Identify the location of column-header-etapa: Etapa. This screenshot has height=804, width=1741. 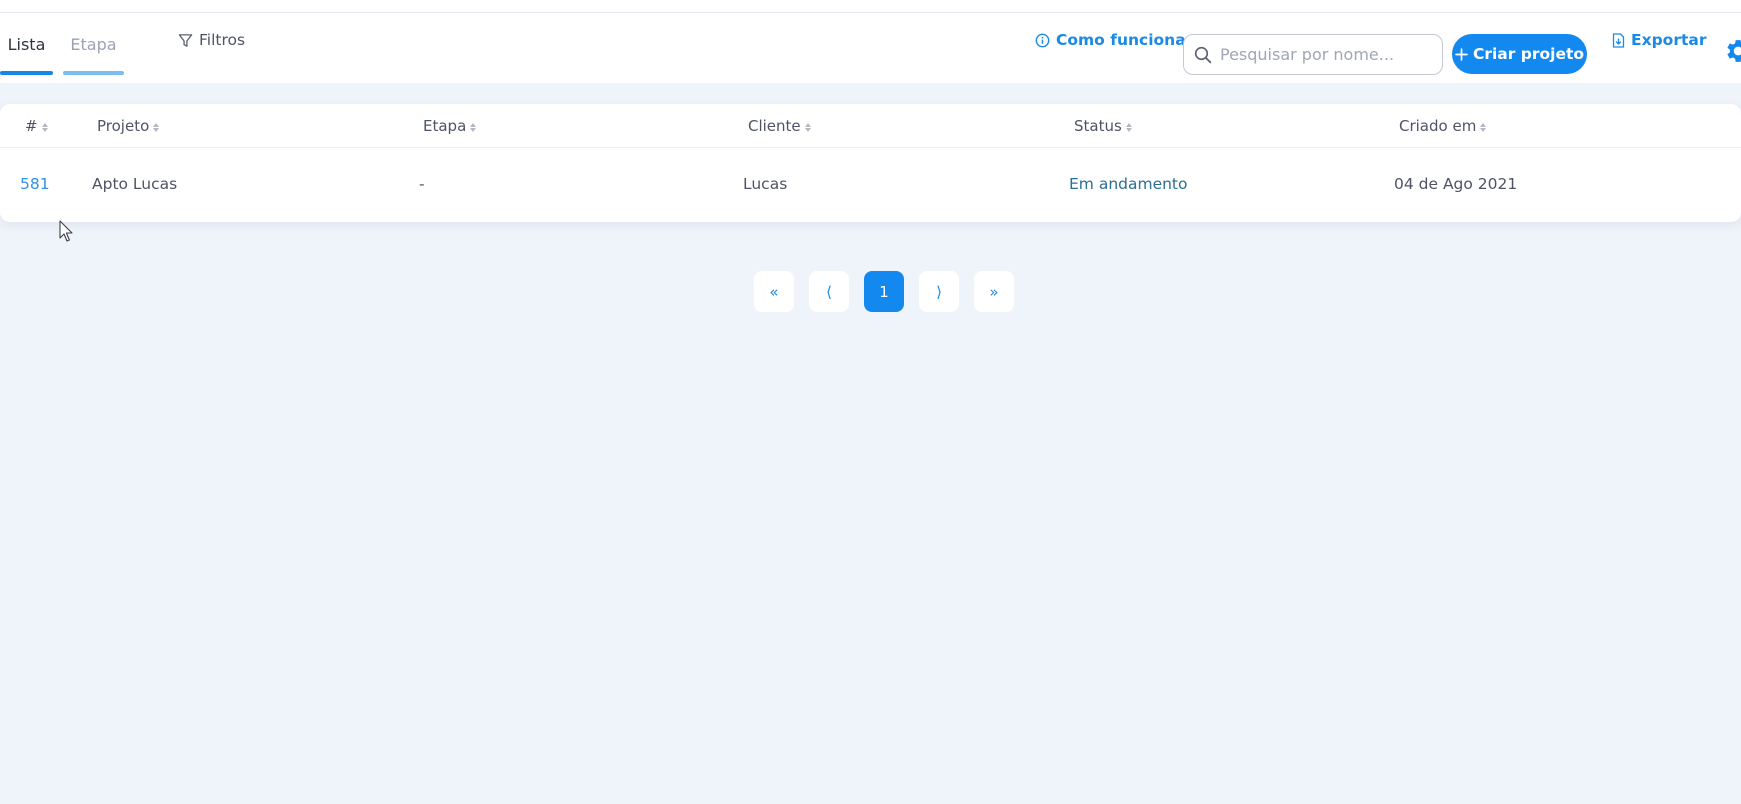
(450, 126).